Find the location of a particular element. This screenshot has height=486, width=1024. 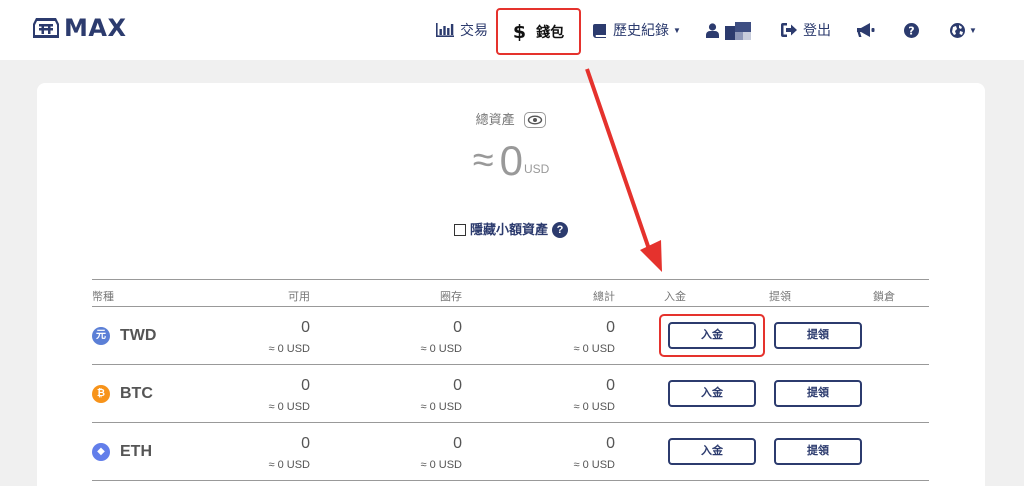

col-lock: 鎖倉 is located at coordinates (884, 297).